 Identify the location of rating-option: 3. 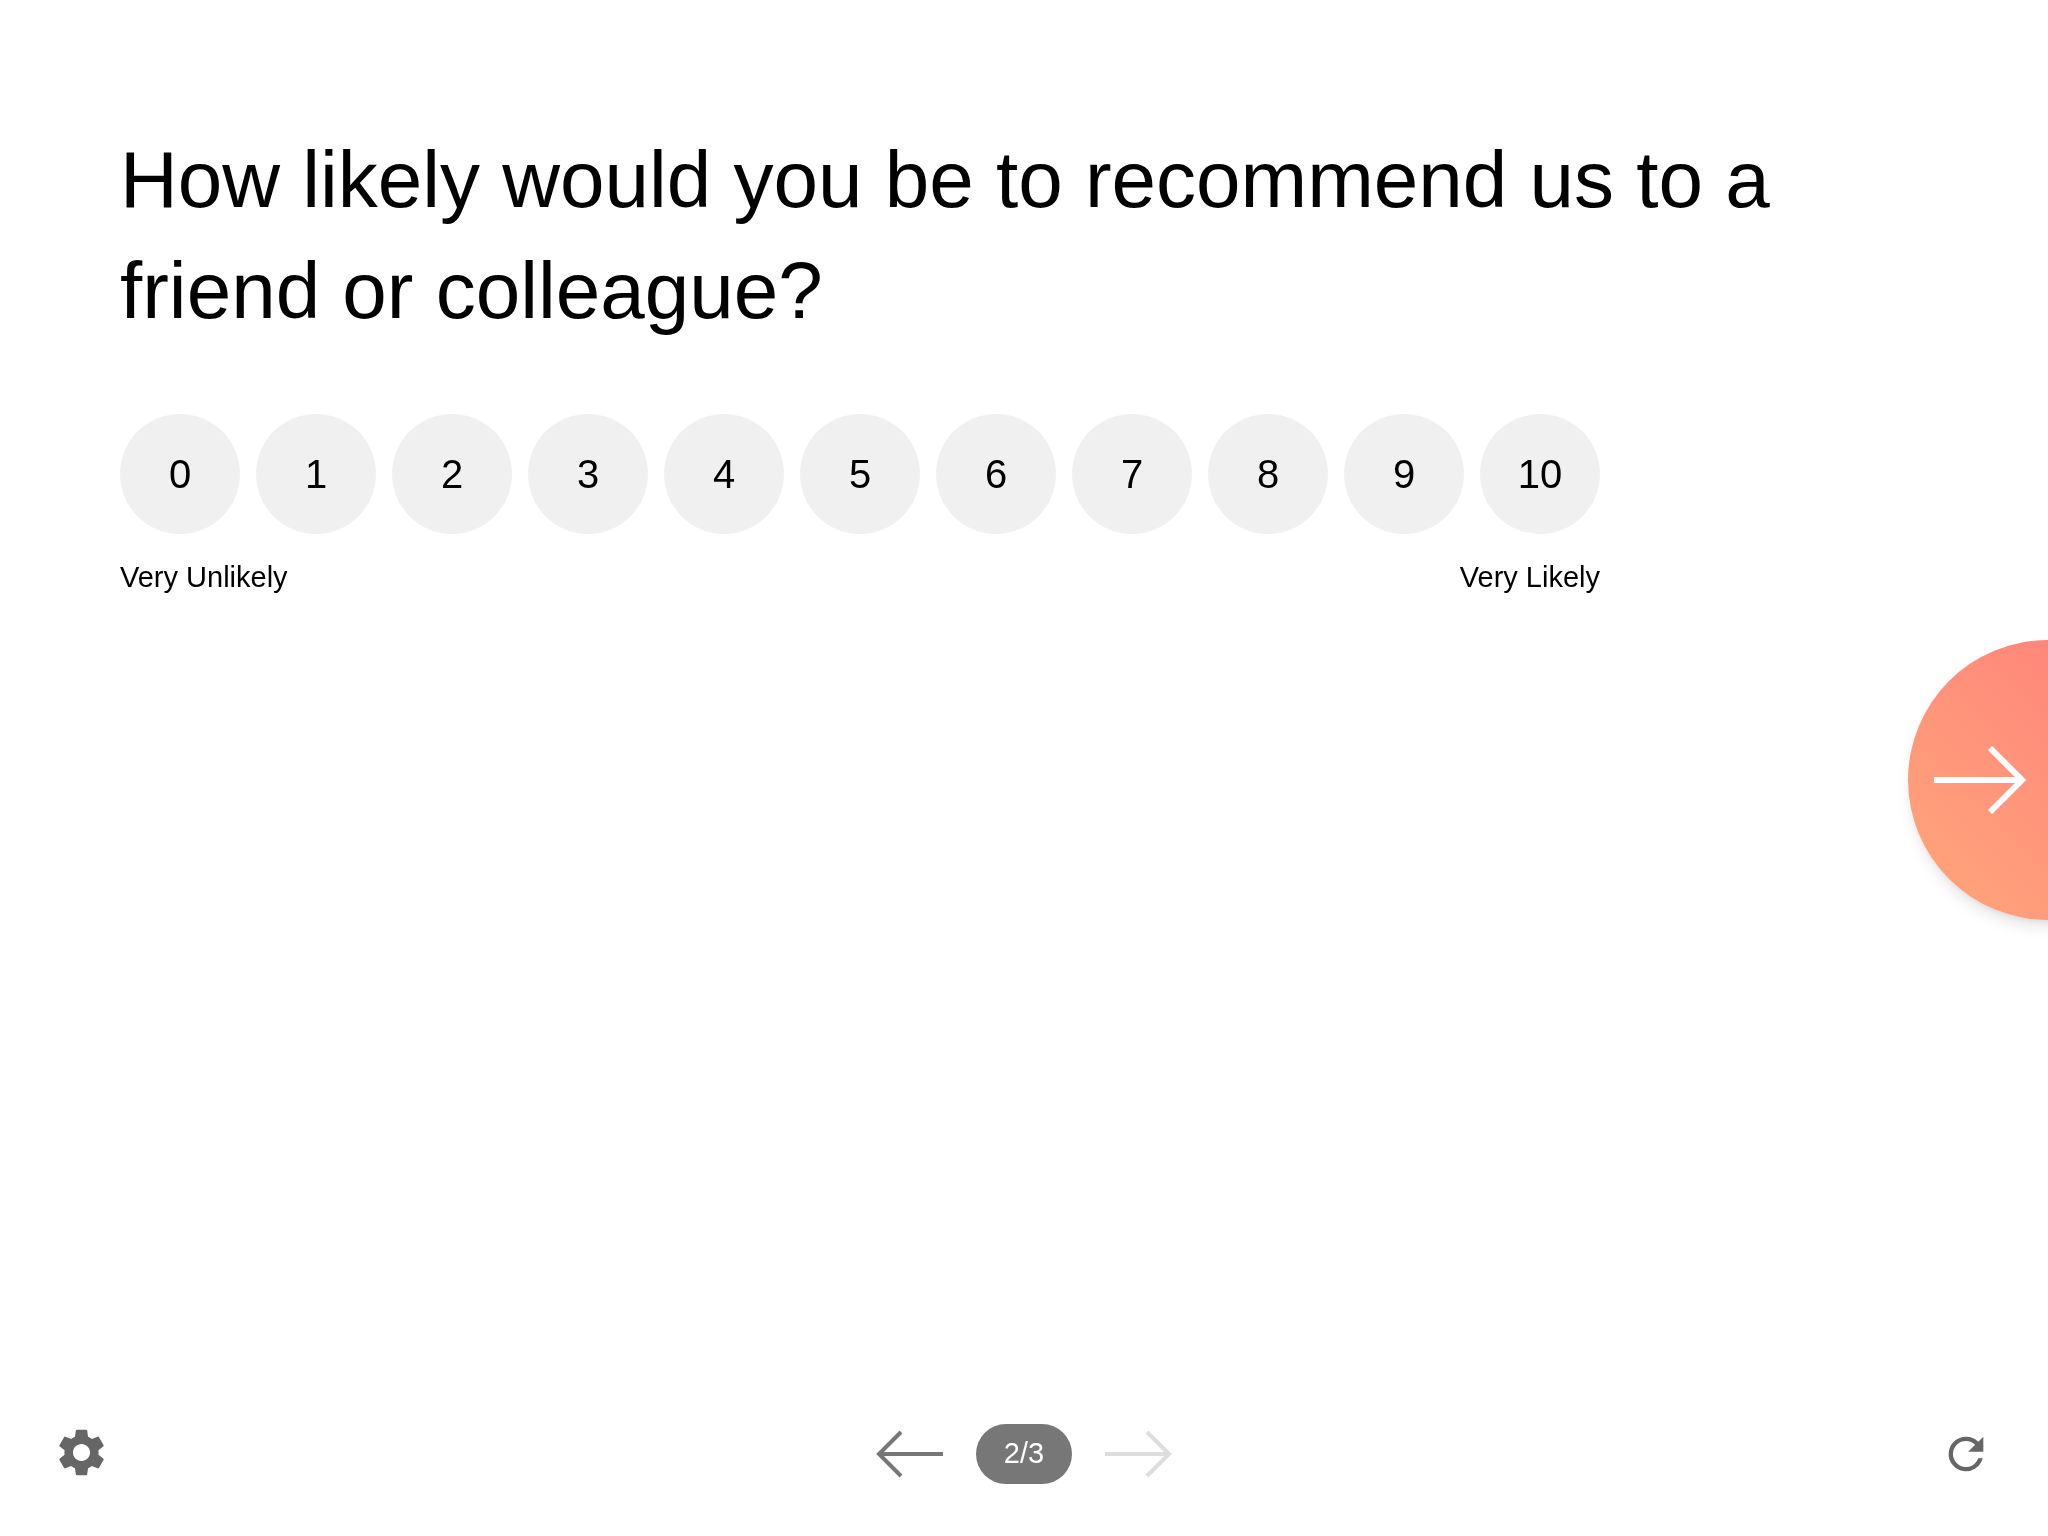
(588, 474).